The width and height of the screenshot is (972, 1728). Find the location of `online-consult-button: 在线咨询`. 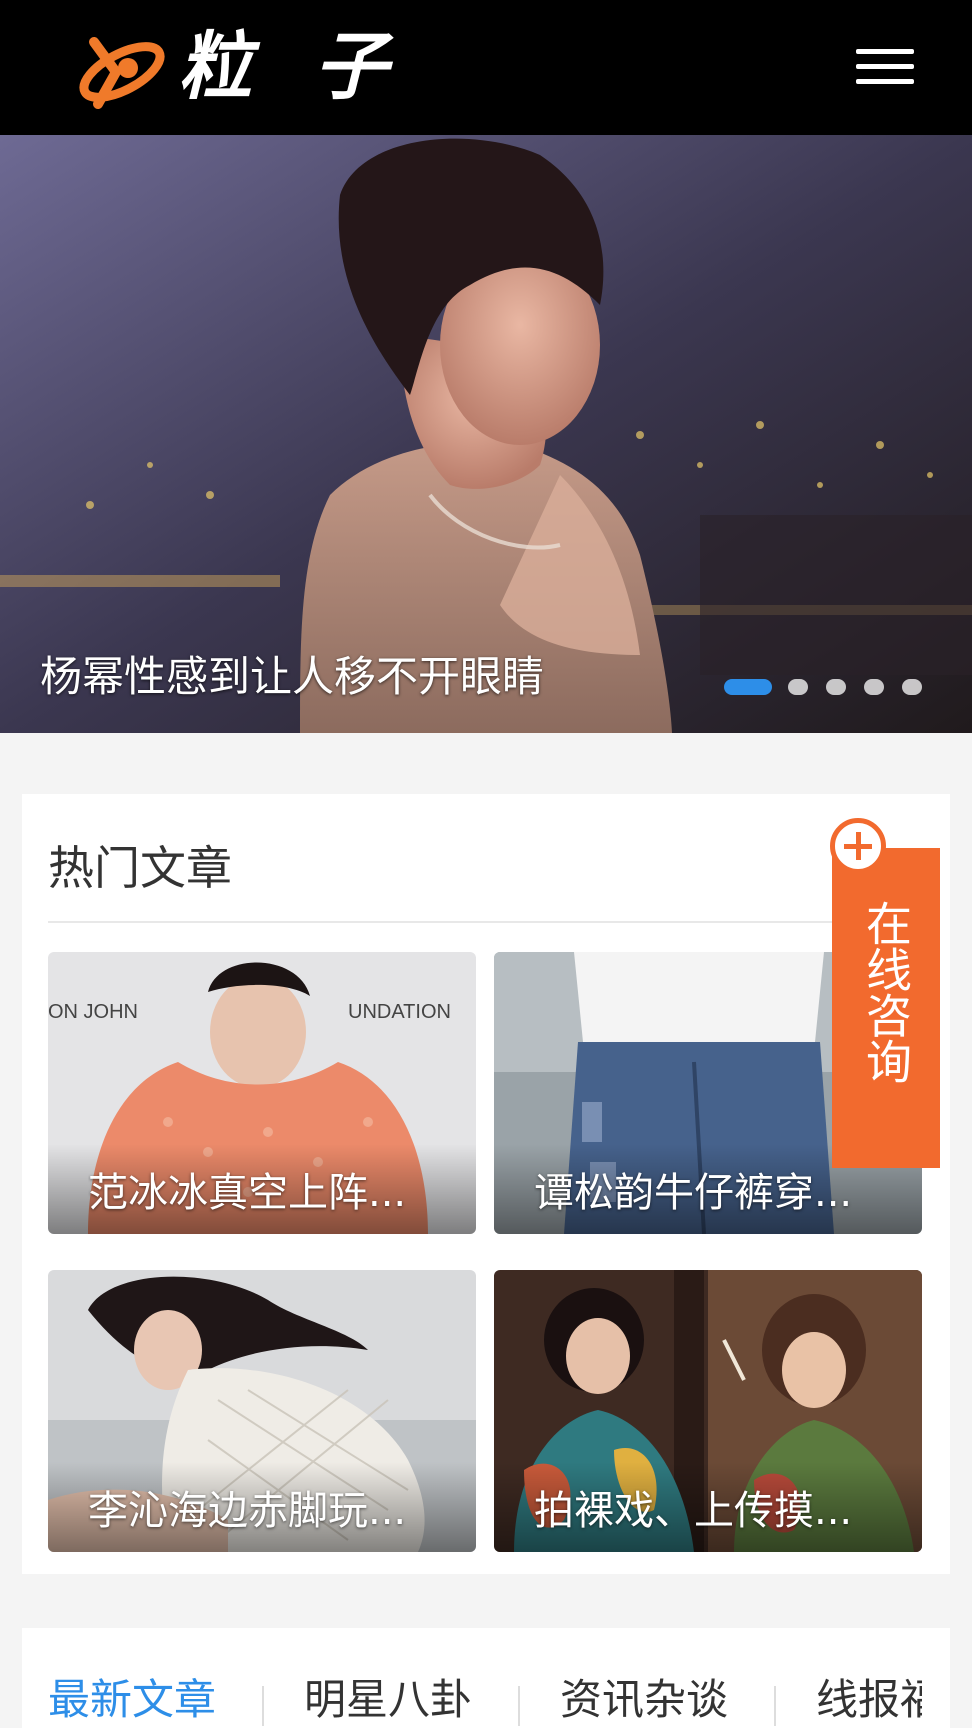

online-consult-button: 在线咨询 is located at coordinates (886, 1008).